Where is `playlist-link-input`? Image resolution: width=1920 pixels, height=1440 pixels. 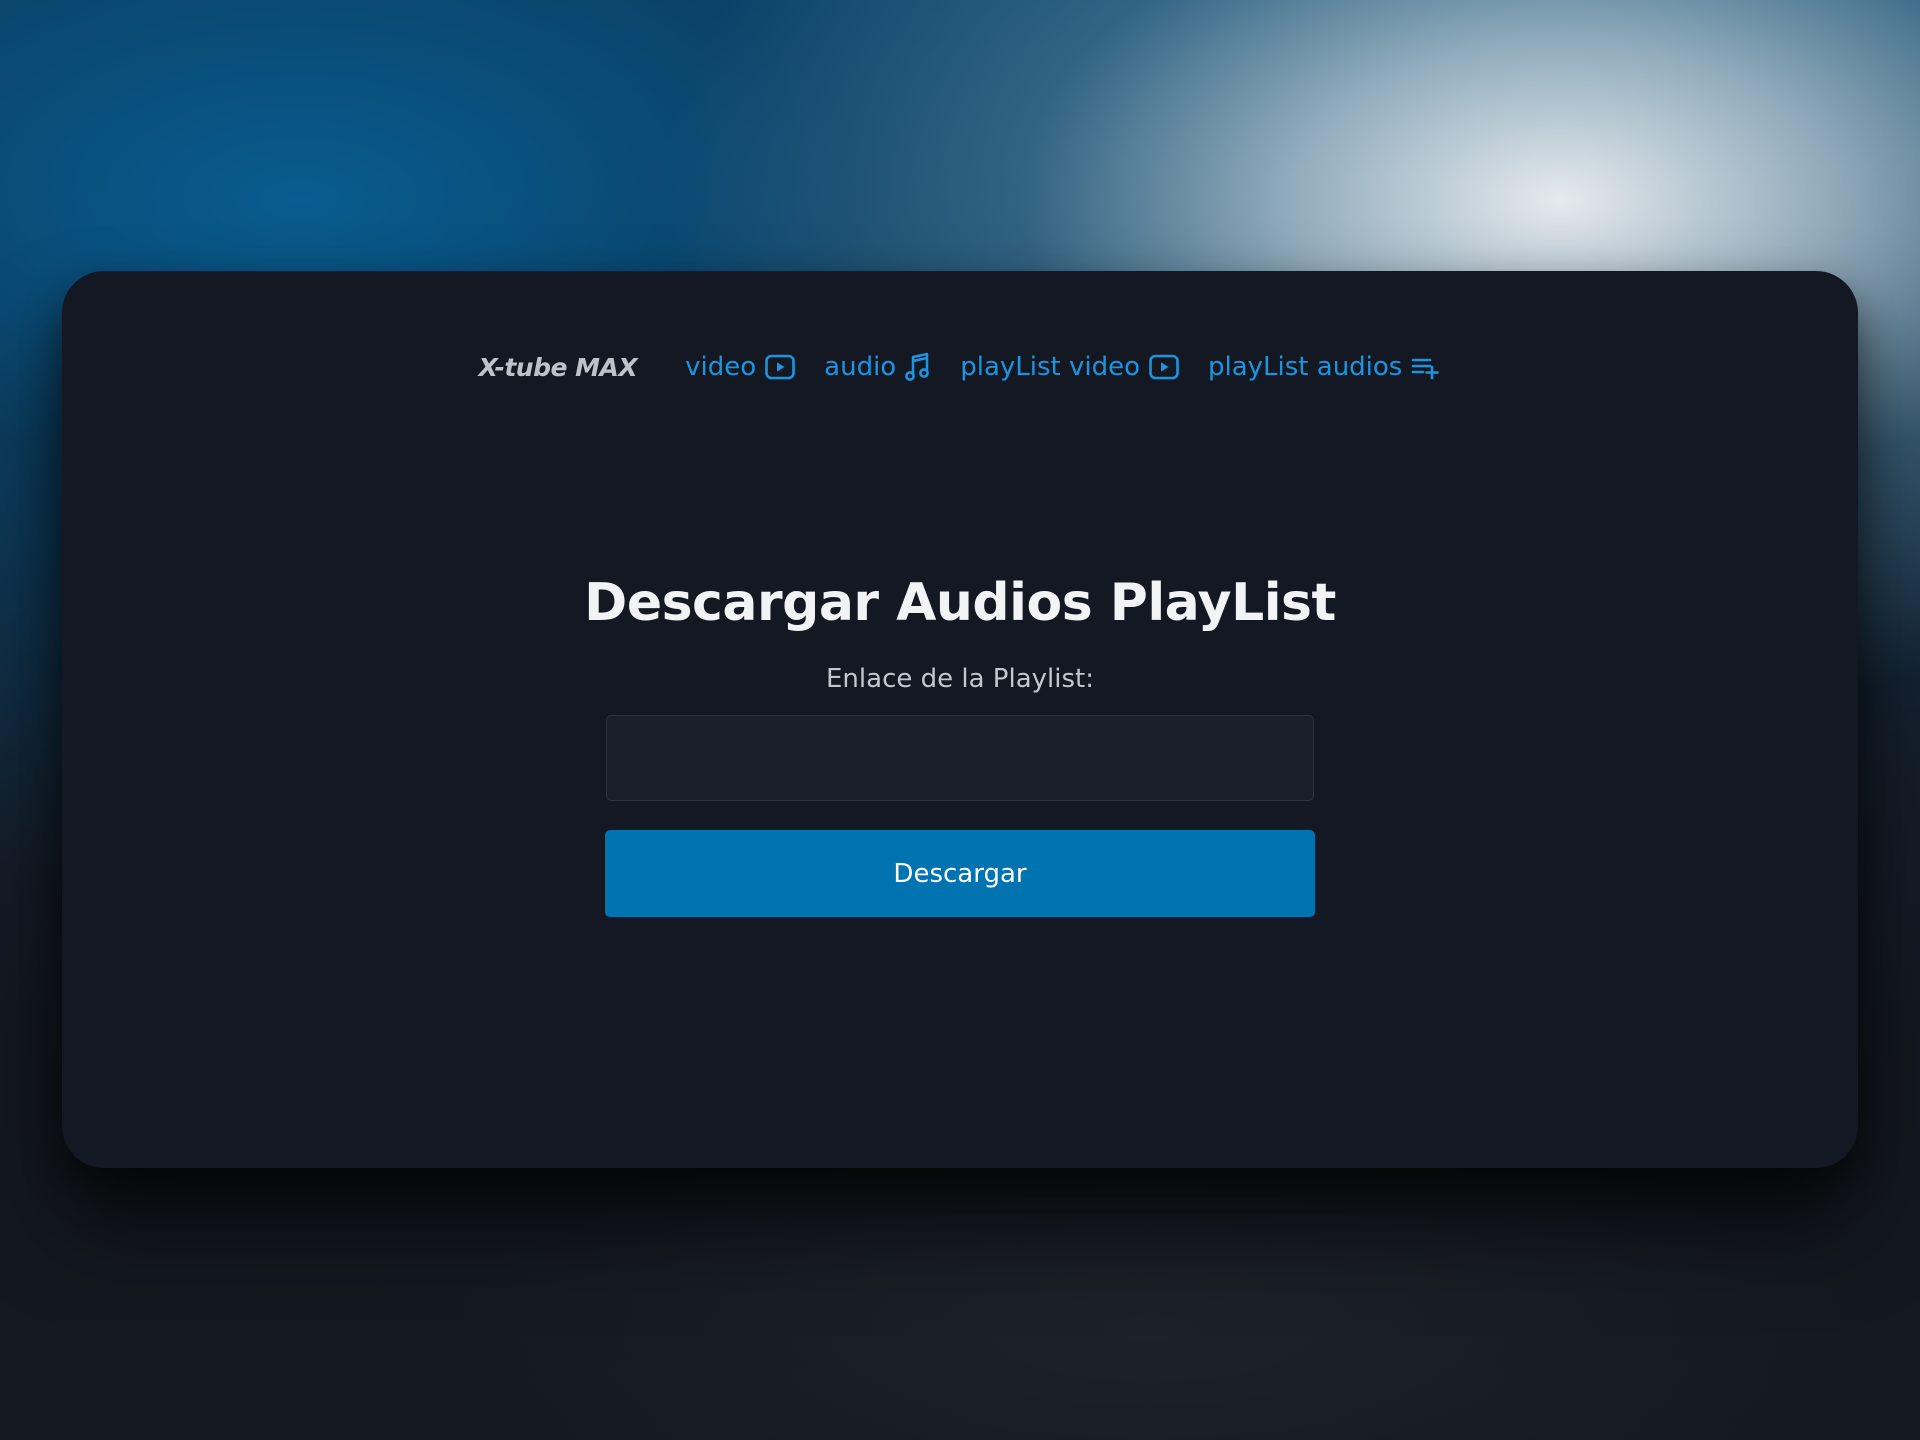
playlist-link-input is located at coordinates (960, 758).